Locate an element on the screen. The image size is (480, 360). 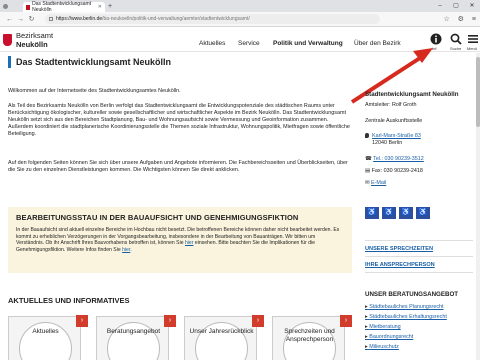
info-icon is located at coordinates (436, 39).